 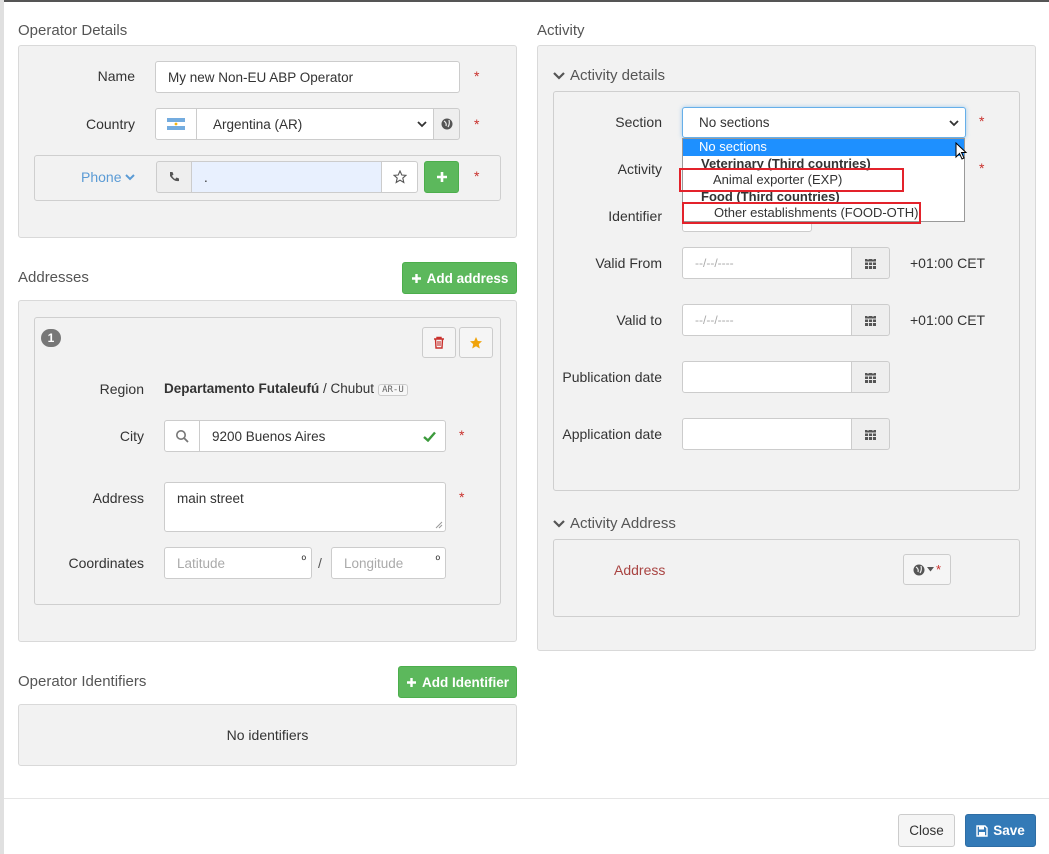 I want to click on argentina-flag-icon, so click(x=176, y=124).